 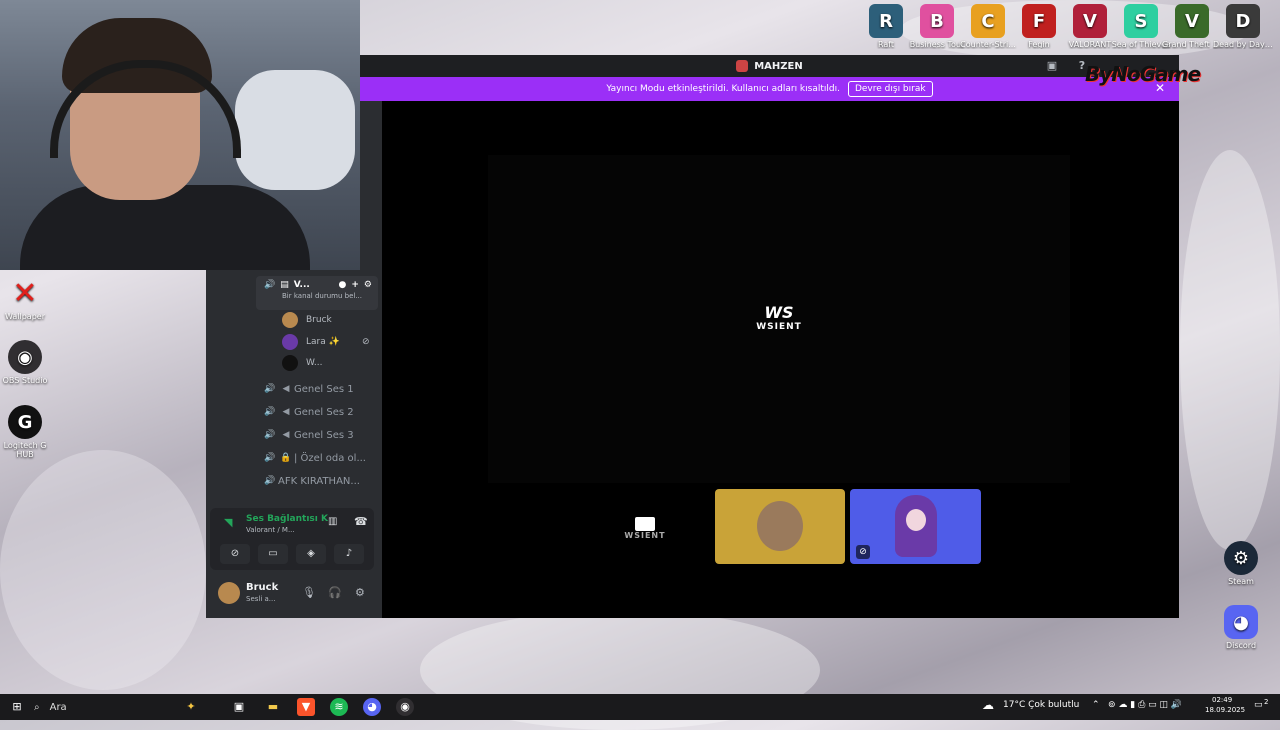 I want to click on voice-status: Ses Bağlantısı K, so click(x=287, y=519).